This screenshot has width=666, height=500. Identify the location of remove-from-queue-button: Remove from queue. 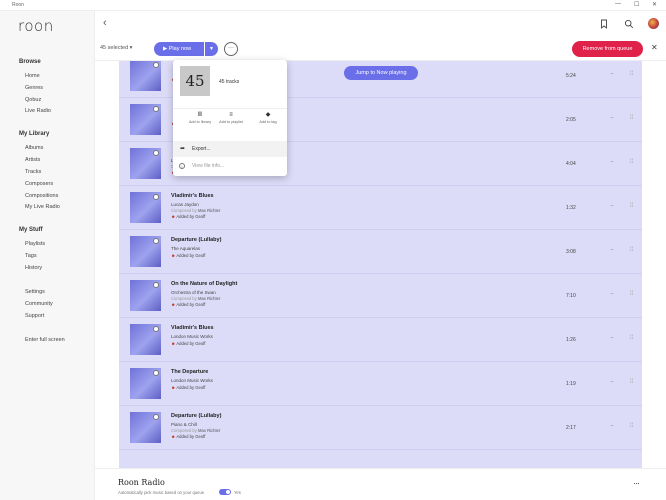
(607, 49).